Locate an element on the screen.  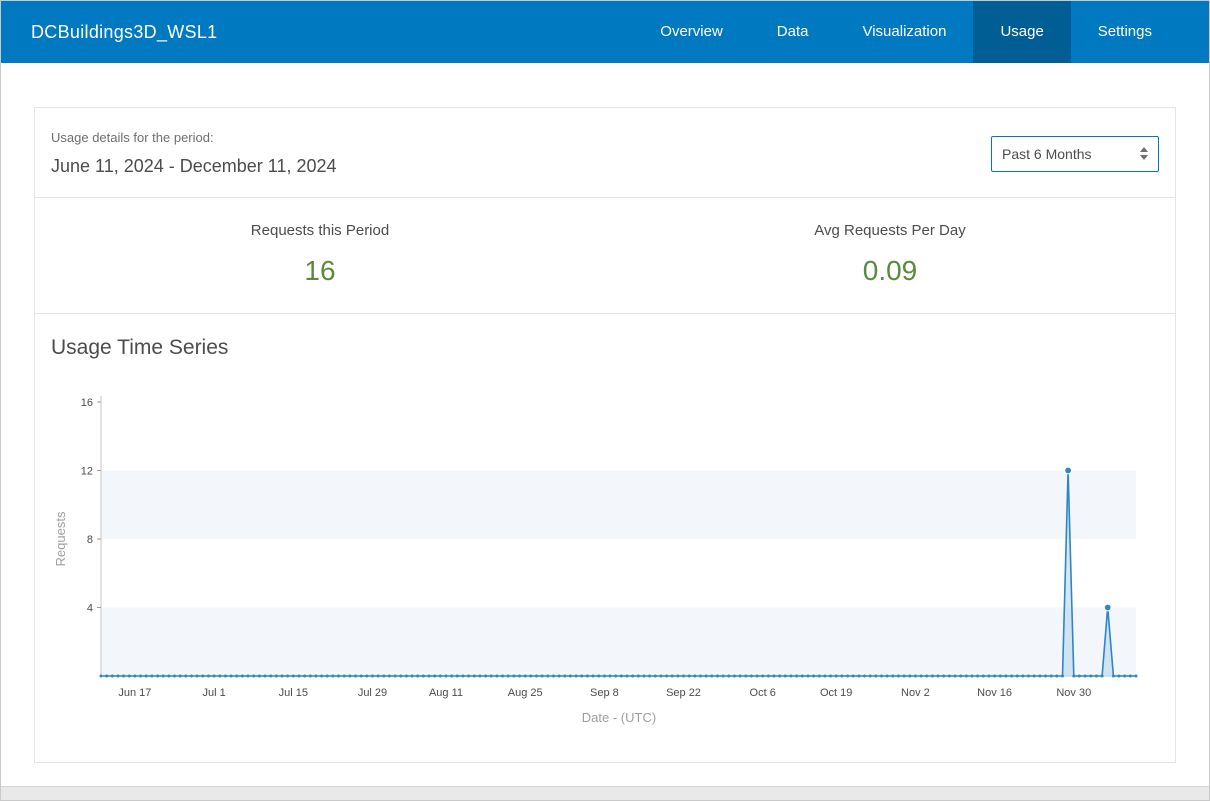
svg-text: Aug 25 is located at coordinates (525, 693).